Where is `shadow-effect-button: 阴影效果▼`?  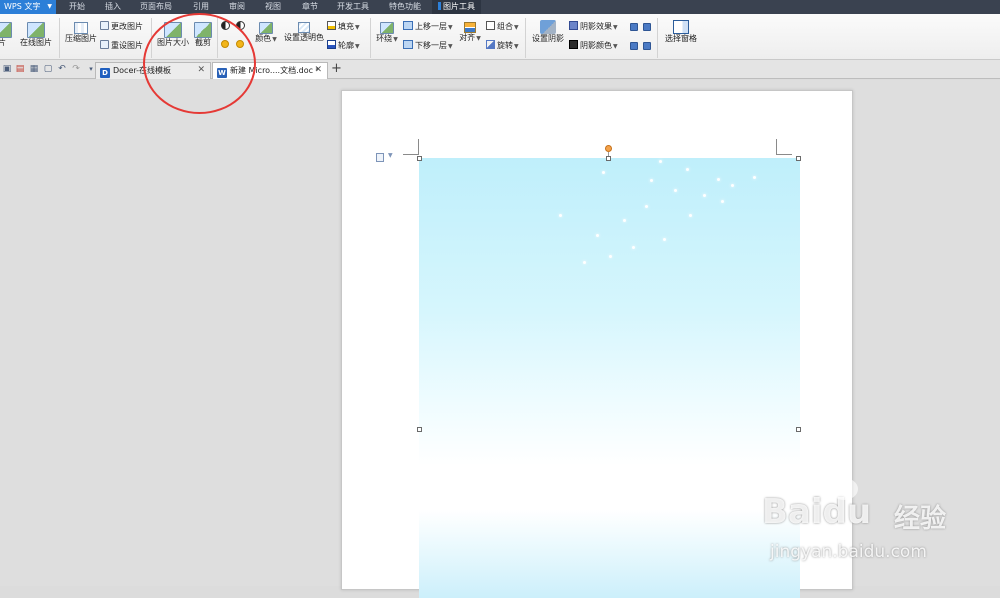
shadow-effect-button: 阴影效果▼ is located at coordinates (593, 27).